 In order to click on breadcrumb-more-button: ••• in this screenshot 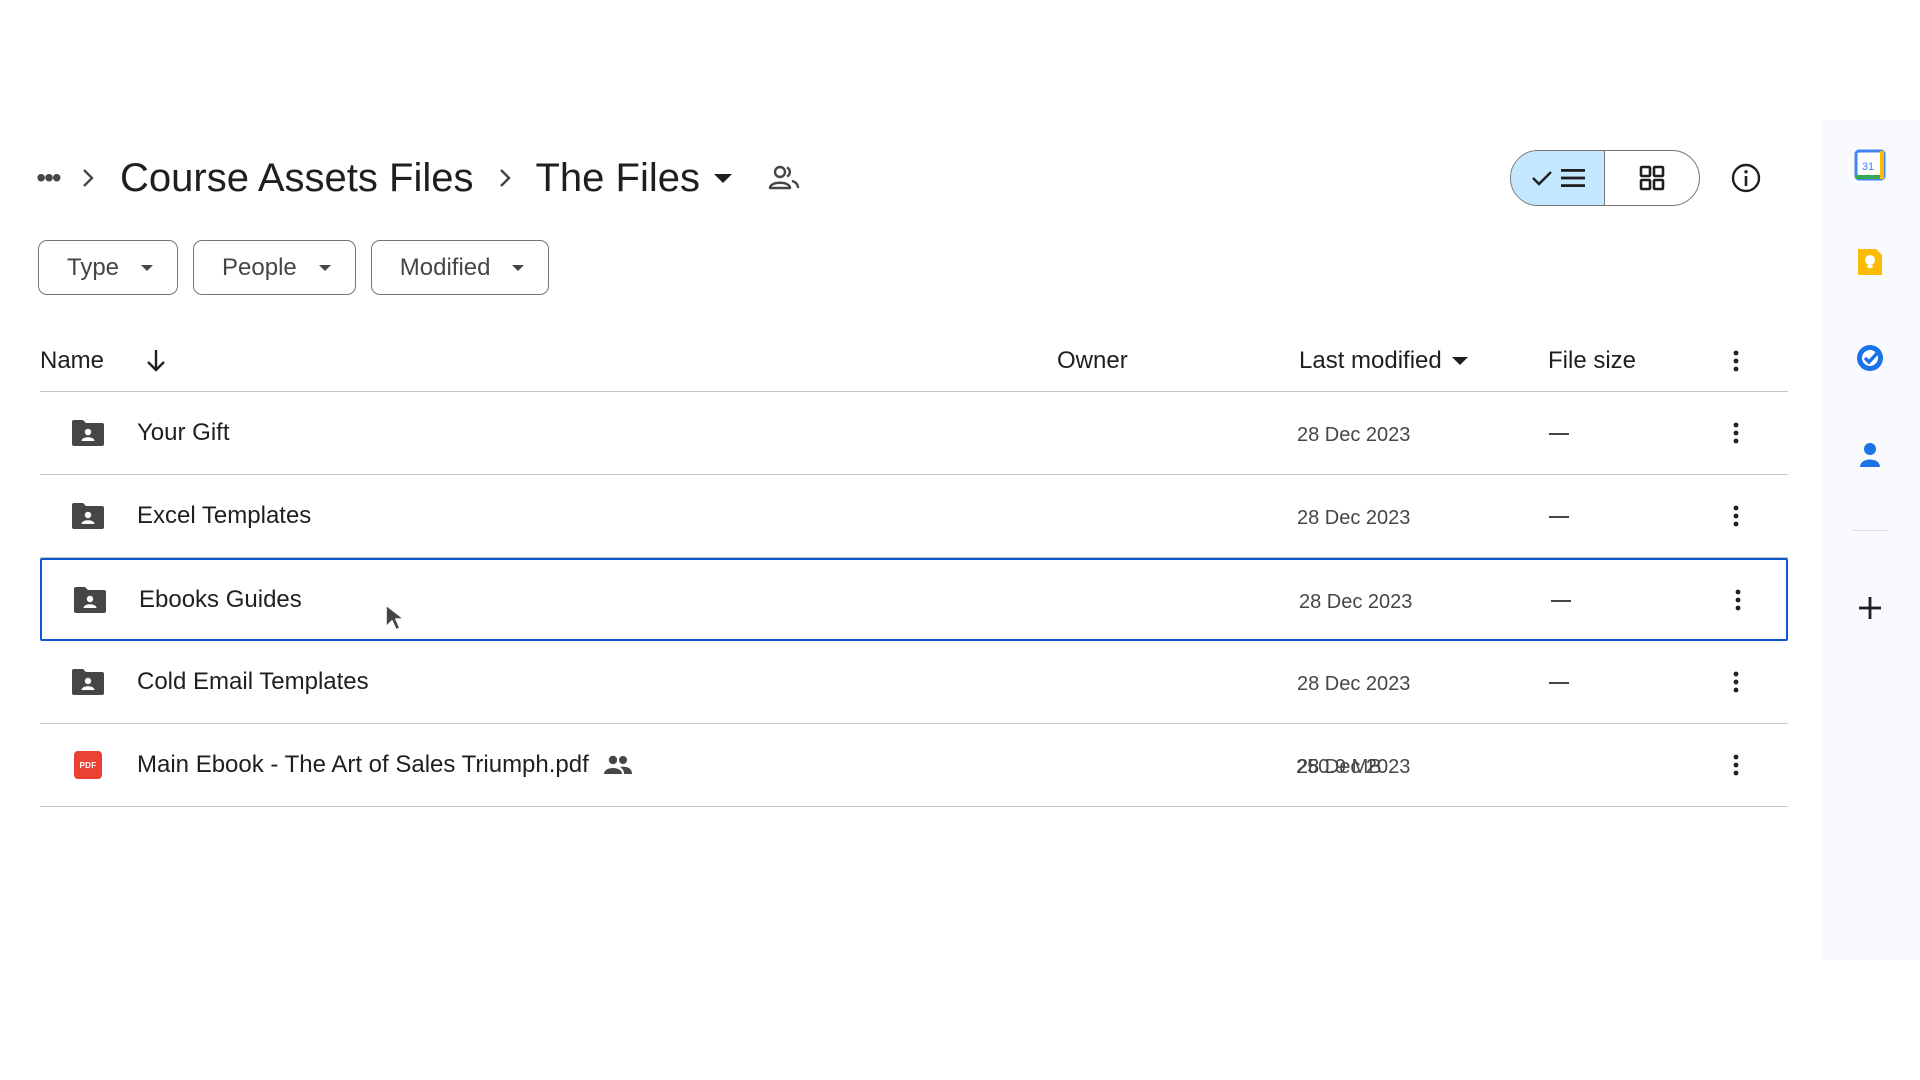, I will do `click(48, 178)`.